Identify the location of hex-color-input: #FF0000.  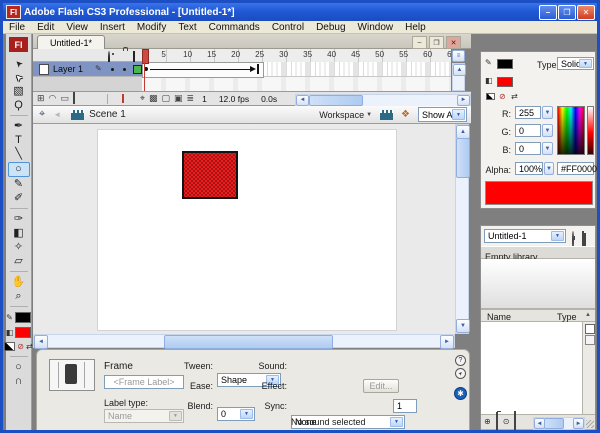
(577, 168).